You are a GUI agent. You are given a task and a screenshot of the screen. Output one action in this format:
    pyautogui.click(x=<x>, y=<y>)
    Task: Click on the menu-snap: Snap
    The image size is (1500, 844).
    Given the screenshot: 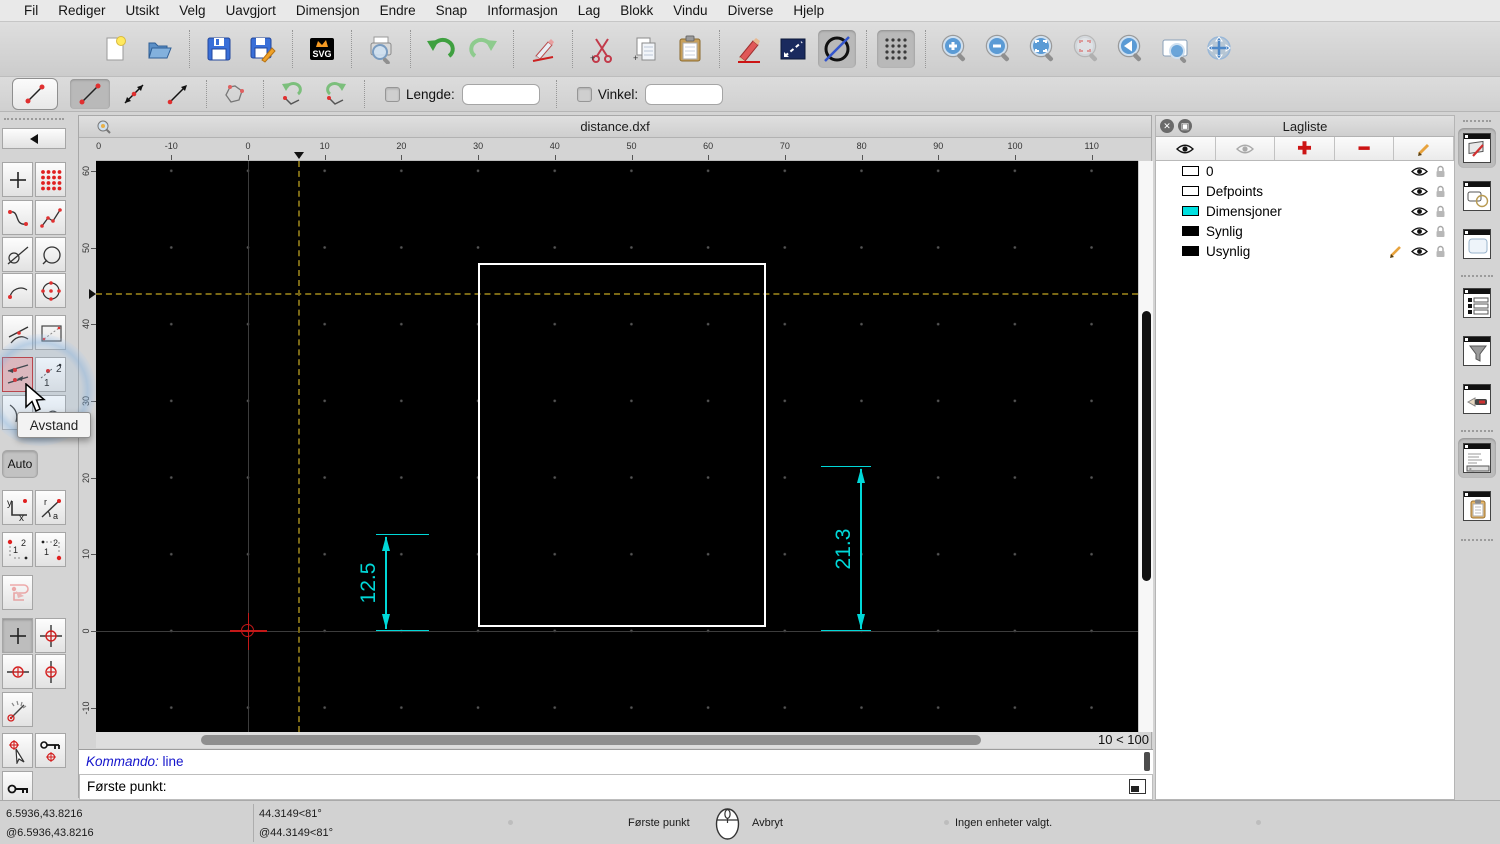 What is the action you would take?
    pyautogui.click(x=452, y=10)
    